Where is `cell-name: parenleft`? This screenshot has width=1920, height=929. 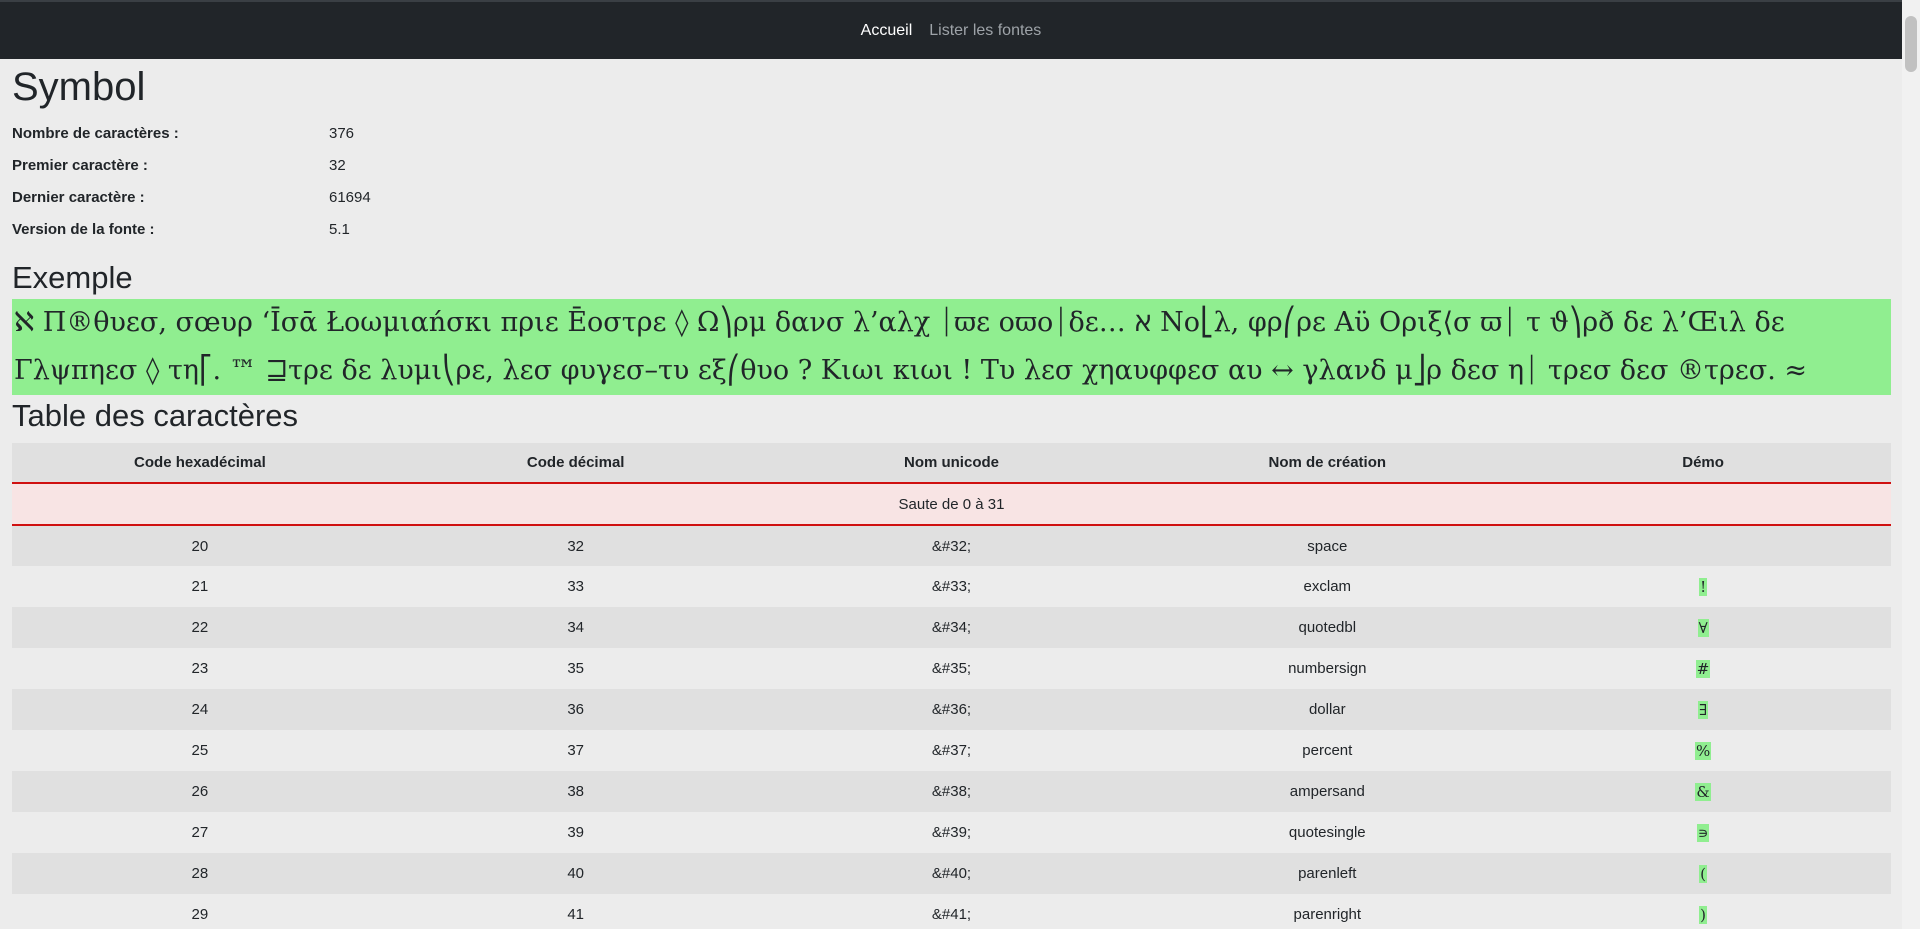 cell-name: parenleft is located at coordinates (1327, 873).